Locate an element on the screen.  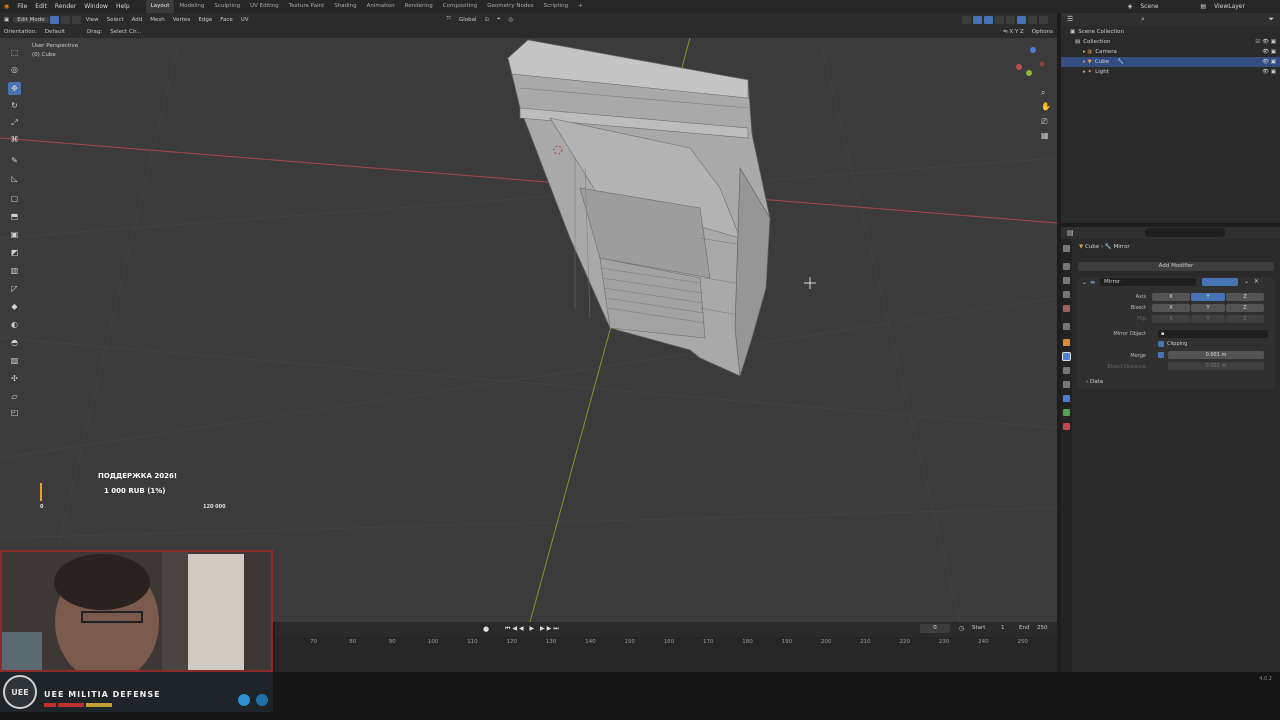
measure-tool-icon: ◺ is located at coordinates (14, 178).